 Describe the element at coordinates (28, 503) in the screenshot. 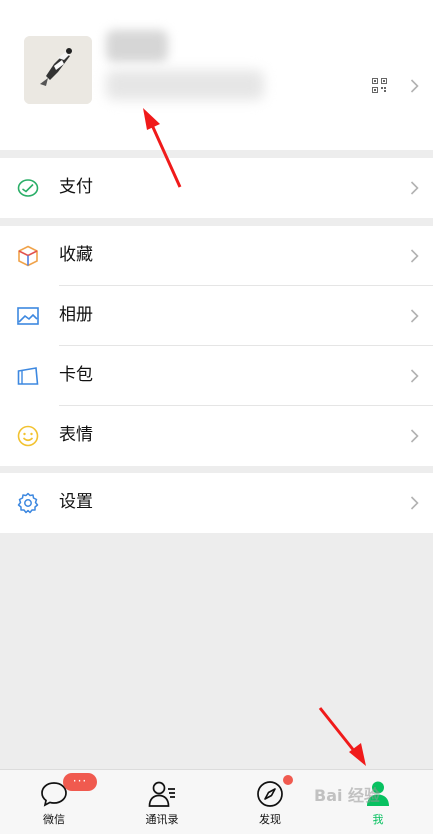

I see `gear-icon` at that location.